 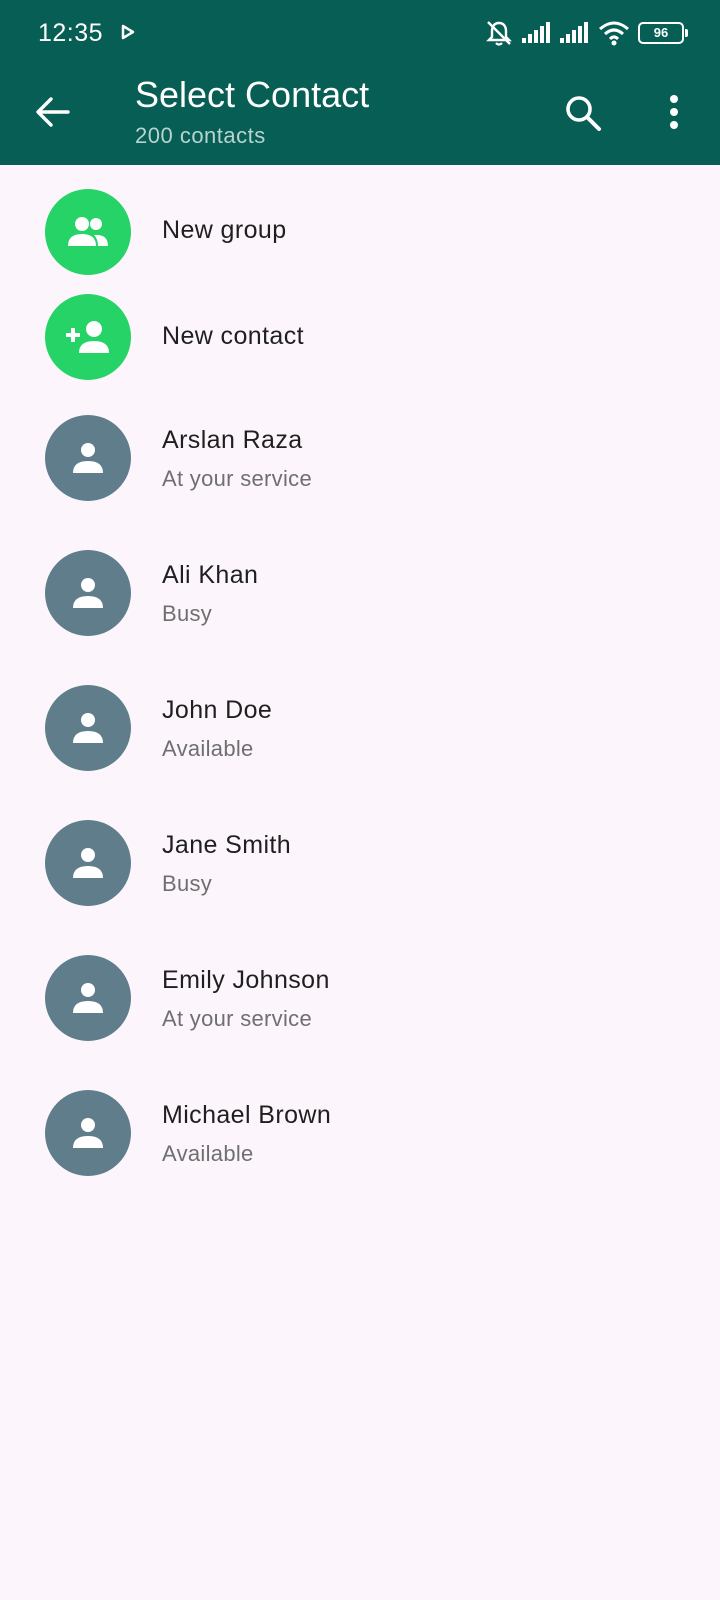 What do you see at coordinates (360, 336) in the screenshot?
I see `new-contact-item: New contact` at bounding box center [360, 336].